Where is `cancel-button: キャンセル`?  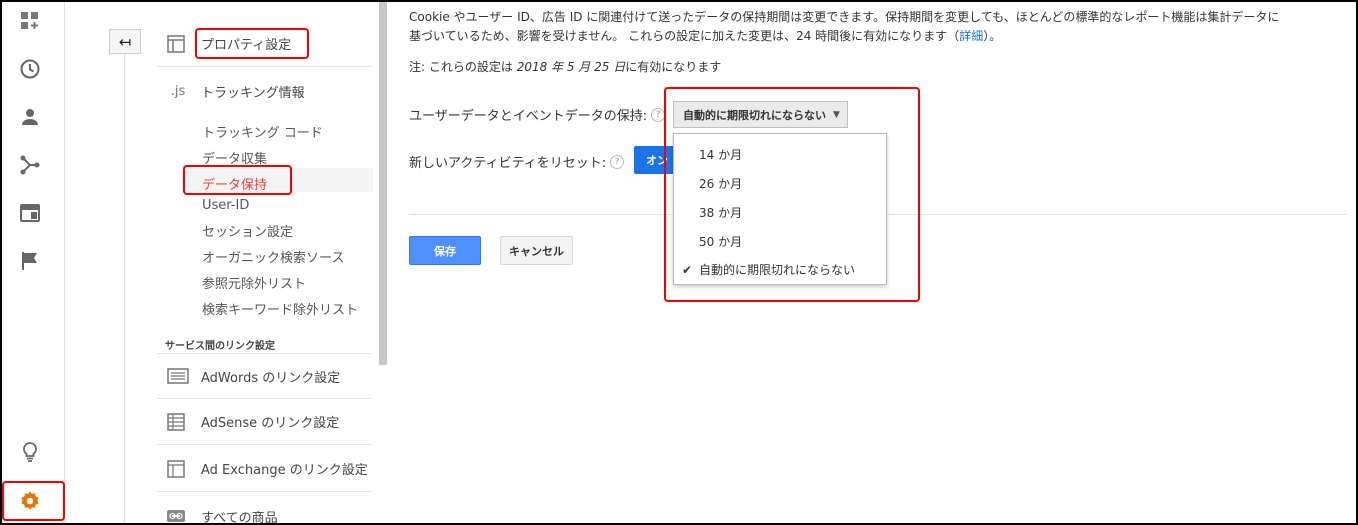 cancel-button: キャンセル is located at coordinates (536, 250).